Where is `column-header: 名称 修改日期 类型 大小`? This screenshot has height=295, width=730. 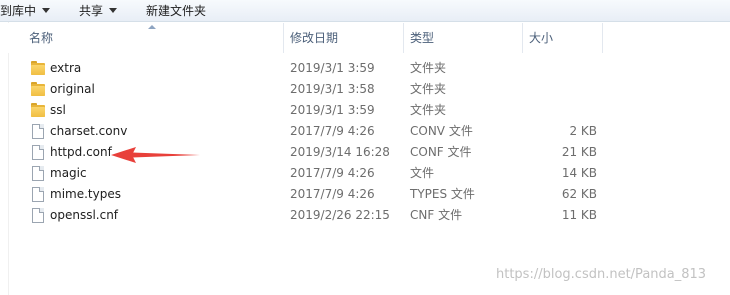
column-header: 名称 修改日期 类型 大小 is located at coordinates (365, 38).